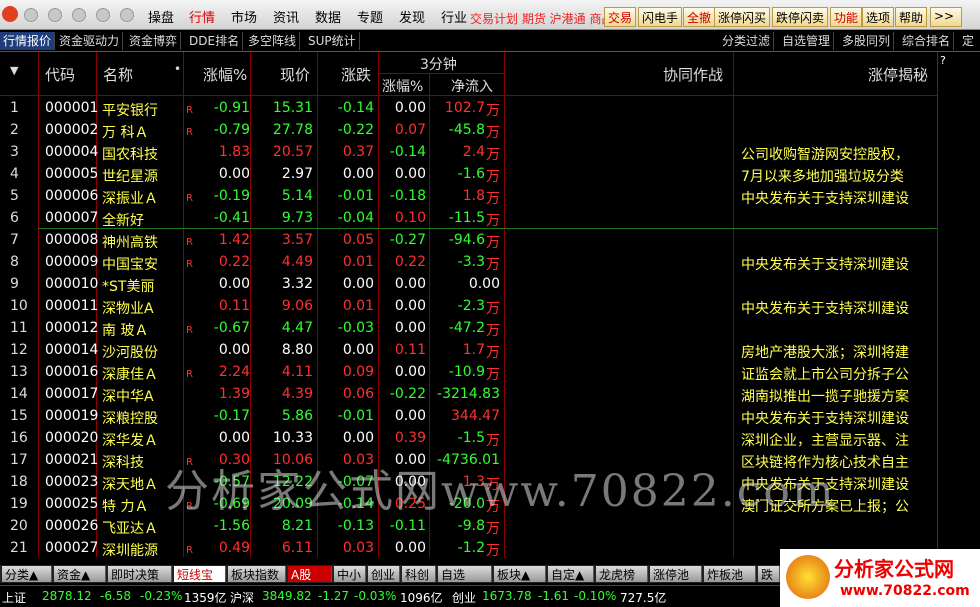  Describe the element at coordinates (571, 574) in the screenshot. I see `bottom-tab: 自定▲` at that location.